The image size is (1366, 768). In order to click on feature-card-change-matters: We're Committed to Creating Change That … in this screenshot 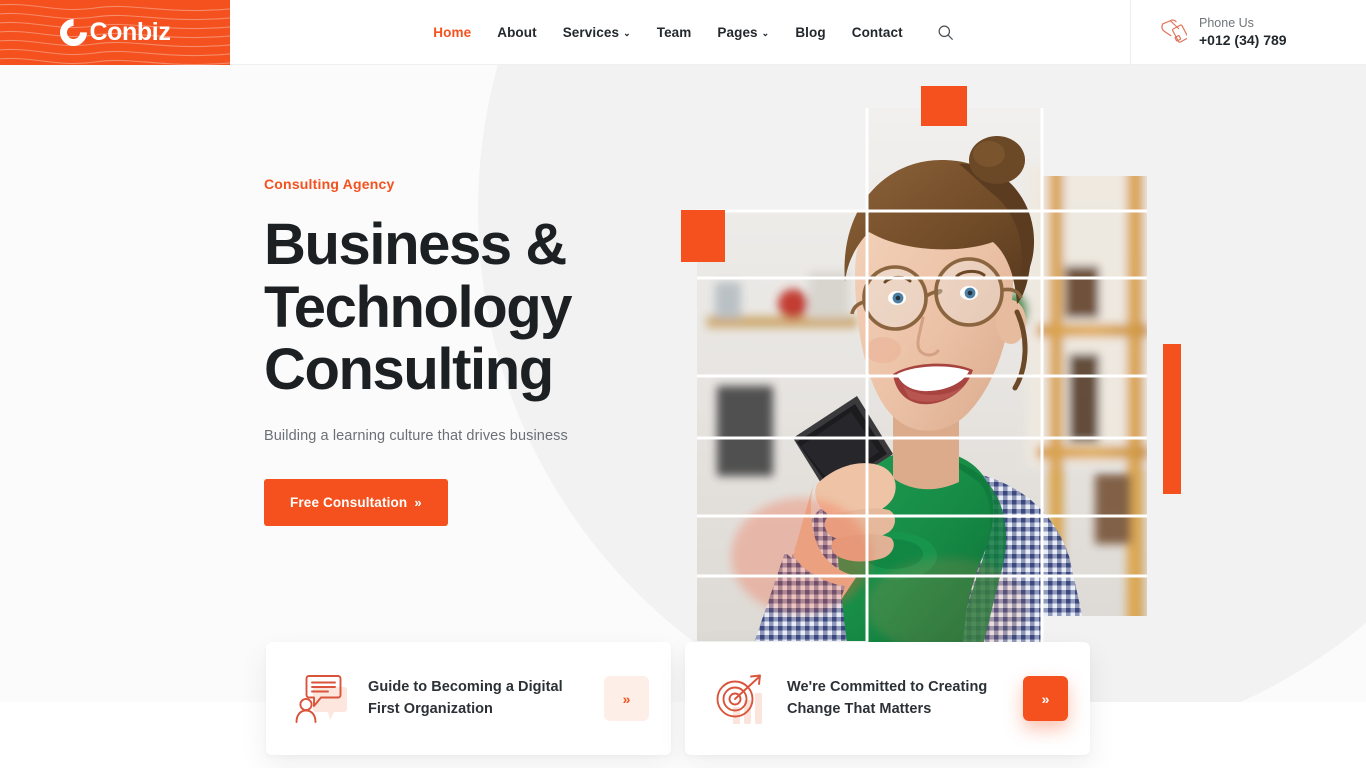, I will do `click(887, 698)`.